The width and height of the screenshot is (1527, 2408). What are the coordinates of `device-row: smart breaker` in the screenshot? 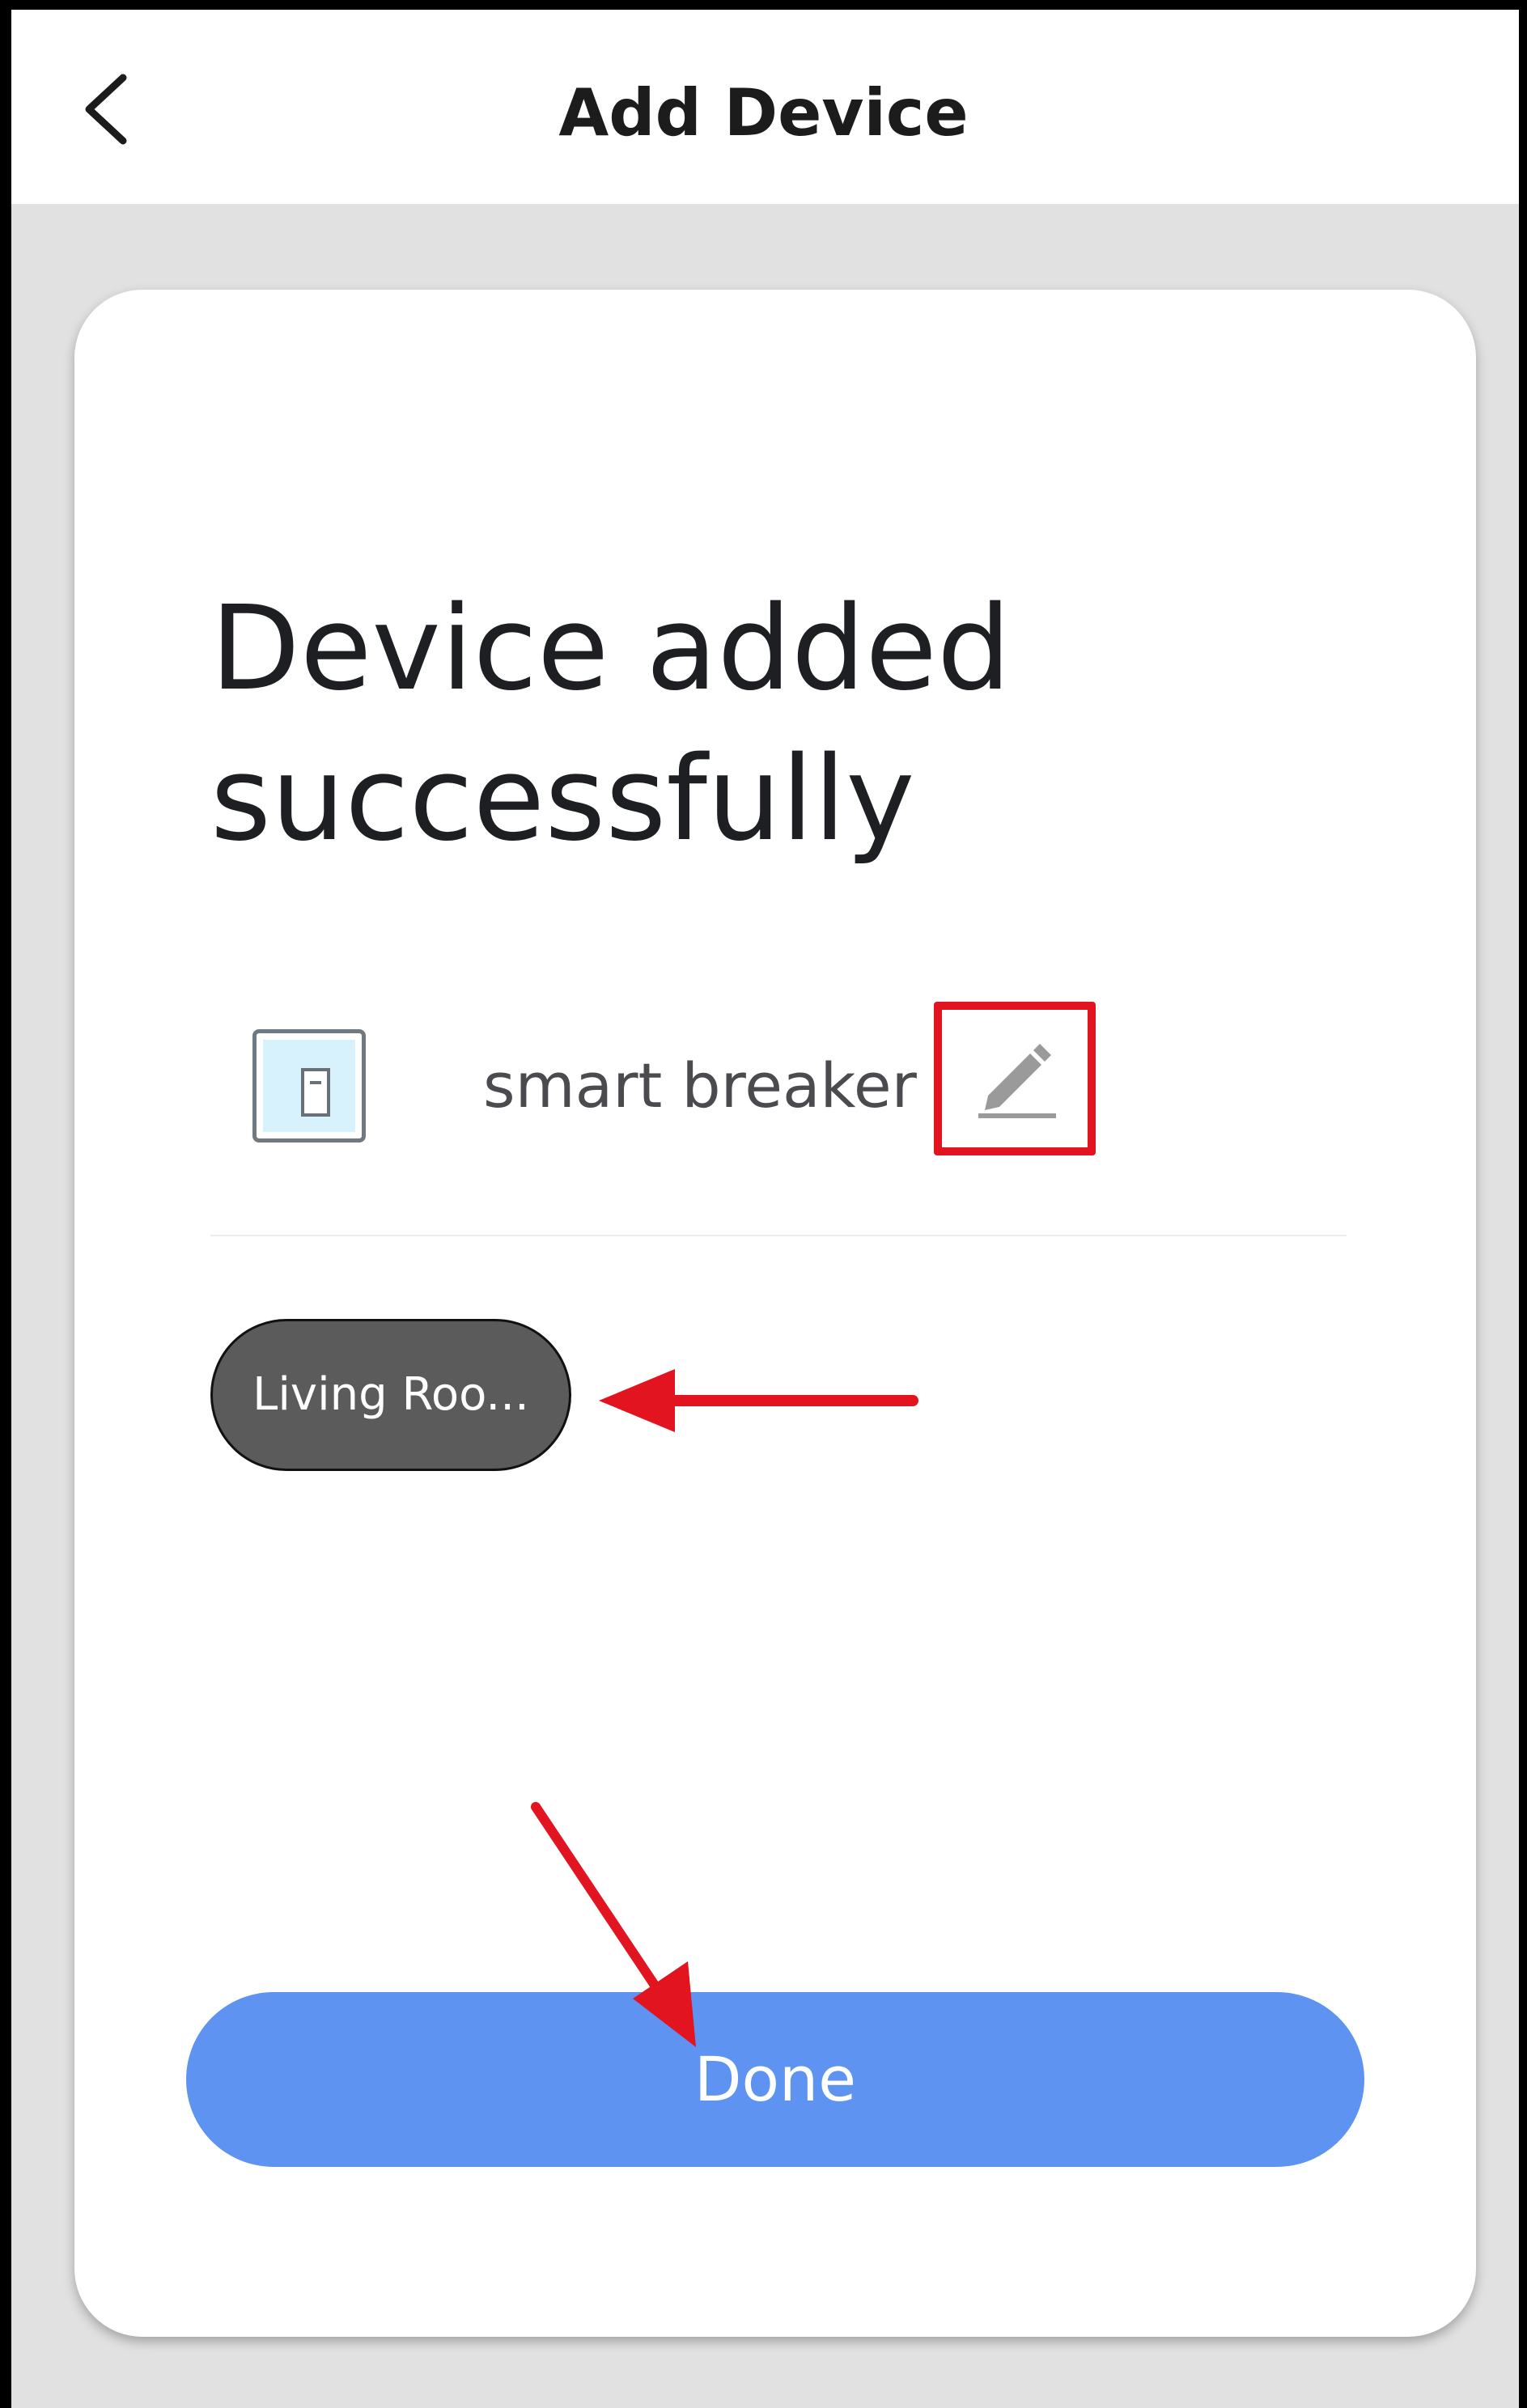 It's located at (775, 1107).